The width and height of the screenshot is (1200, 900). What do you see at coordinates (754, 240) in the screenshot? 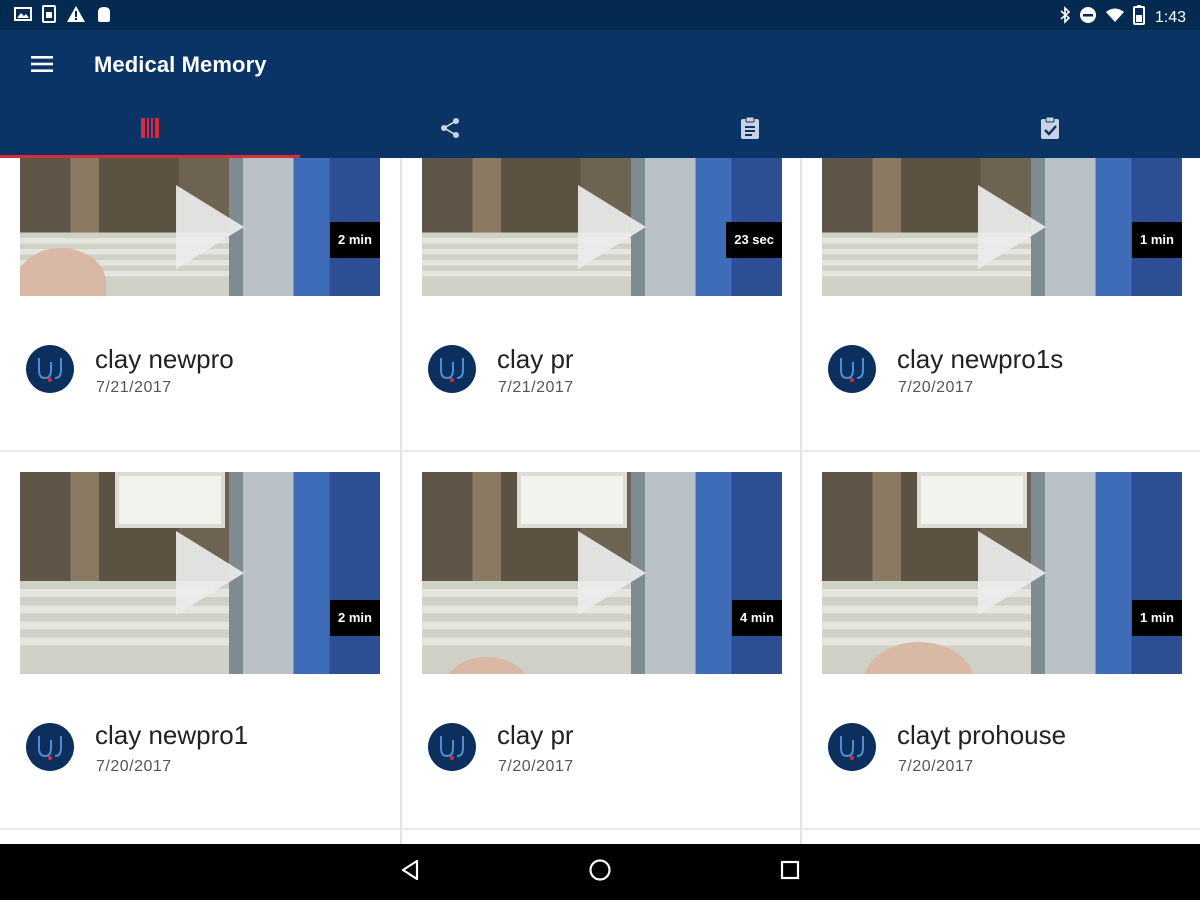
I see `duration-badge: 23 sec` at bounding box center [754, 240].